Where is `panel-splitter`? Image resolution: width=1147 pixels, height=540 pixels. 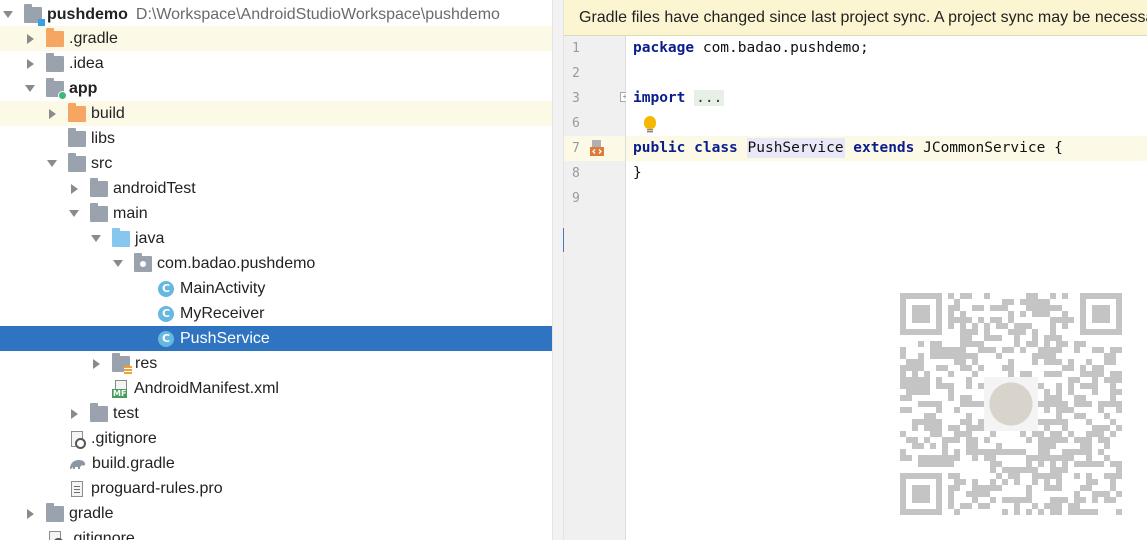 panel-splitter is located at coordinates (558, 270).